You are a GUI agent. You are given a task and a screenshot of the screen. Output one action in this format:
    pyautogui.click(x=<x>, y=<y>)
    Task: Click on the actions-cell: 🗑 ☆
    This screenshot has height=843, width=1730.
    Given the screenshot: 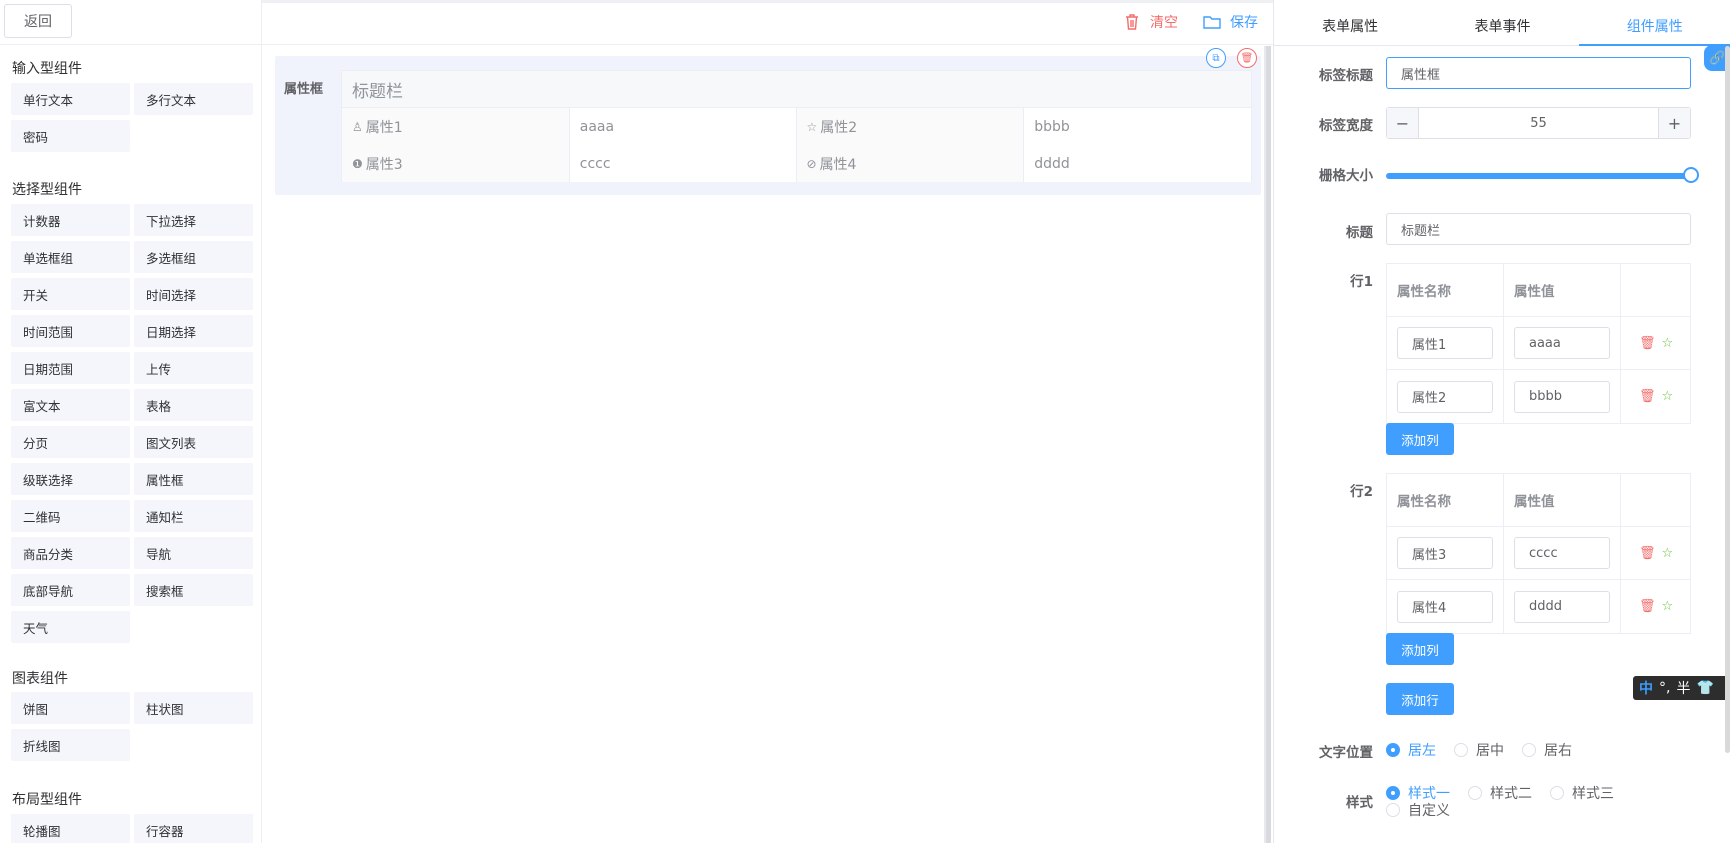 What is the action you would take?
    pyautogui.click(x=1655, y=553)
    